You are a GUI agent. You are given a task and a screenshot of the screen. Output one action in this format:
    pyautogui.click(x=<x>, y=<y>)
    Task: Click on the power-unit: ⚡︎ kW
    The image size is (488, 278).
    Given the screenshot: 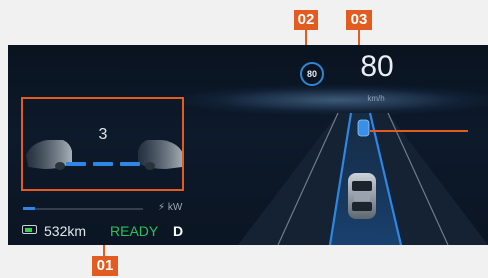 What is the action you would take?
    pyautogui.click(x=170, y=207)
    